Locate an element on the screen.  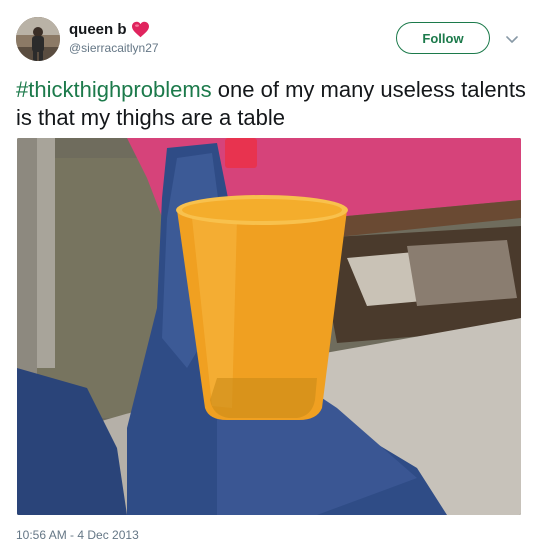
display-name: queen b is located at coordinates (98, 29).